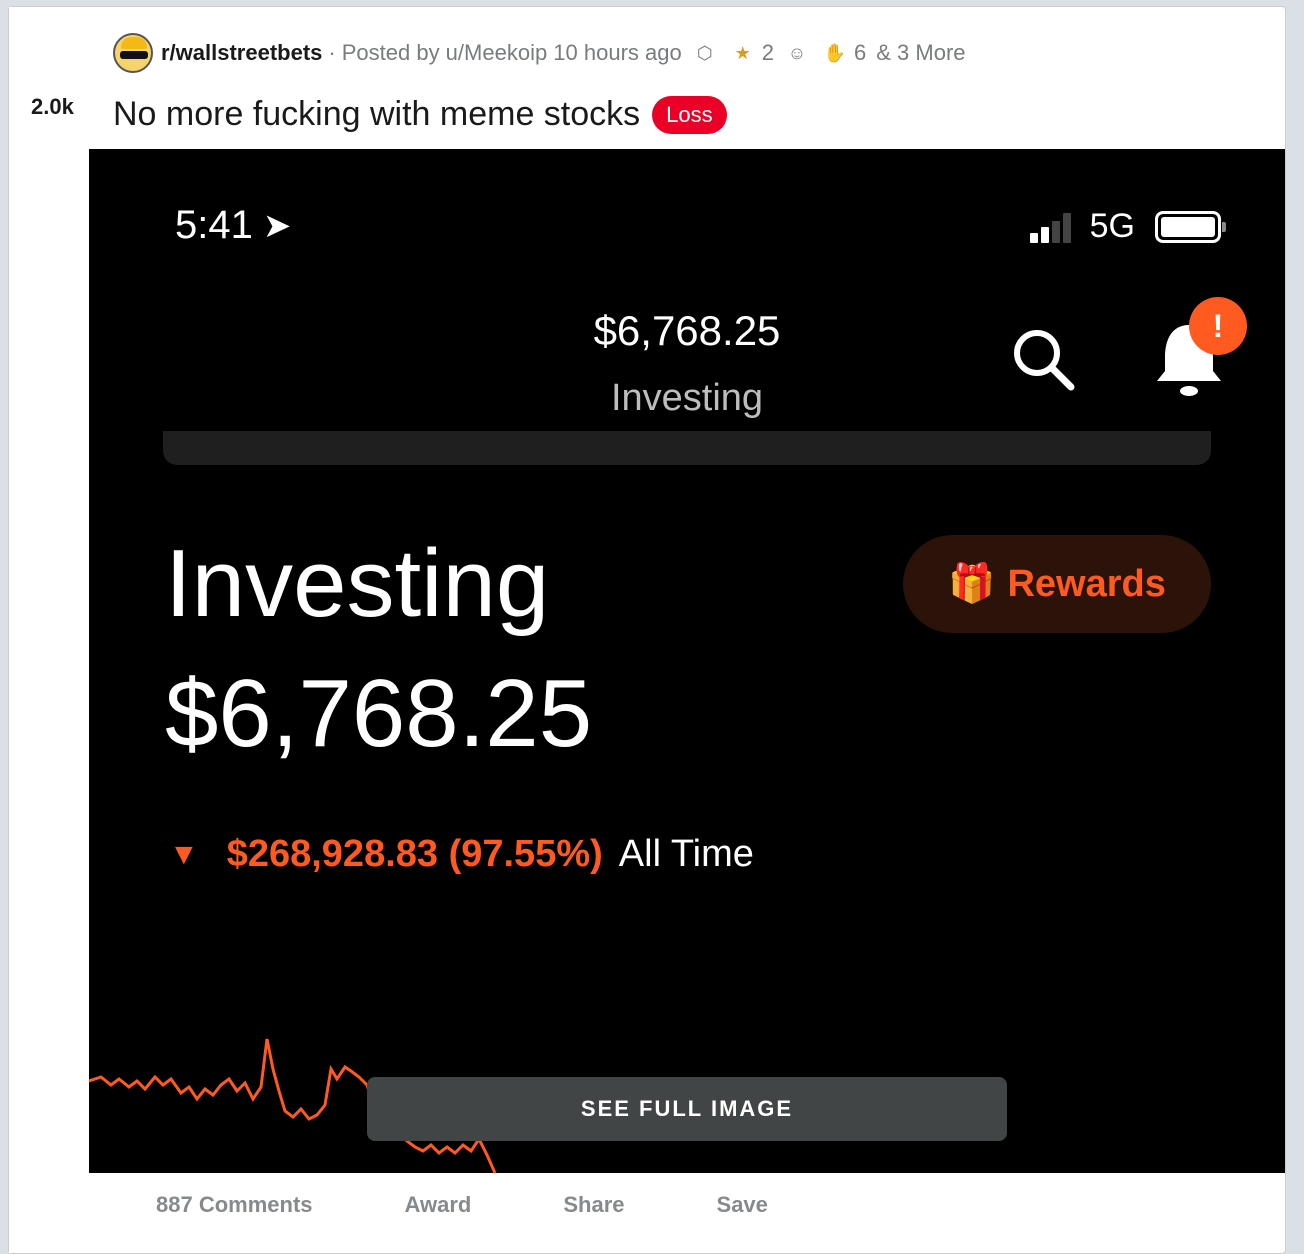 This screenshot has height=1254, width=1304. Describe the element at coordinates (705, 53) in the screenshot. I see `shield-award-icon: ⬡` at that location.